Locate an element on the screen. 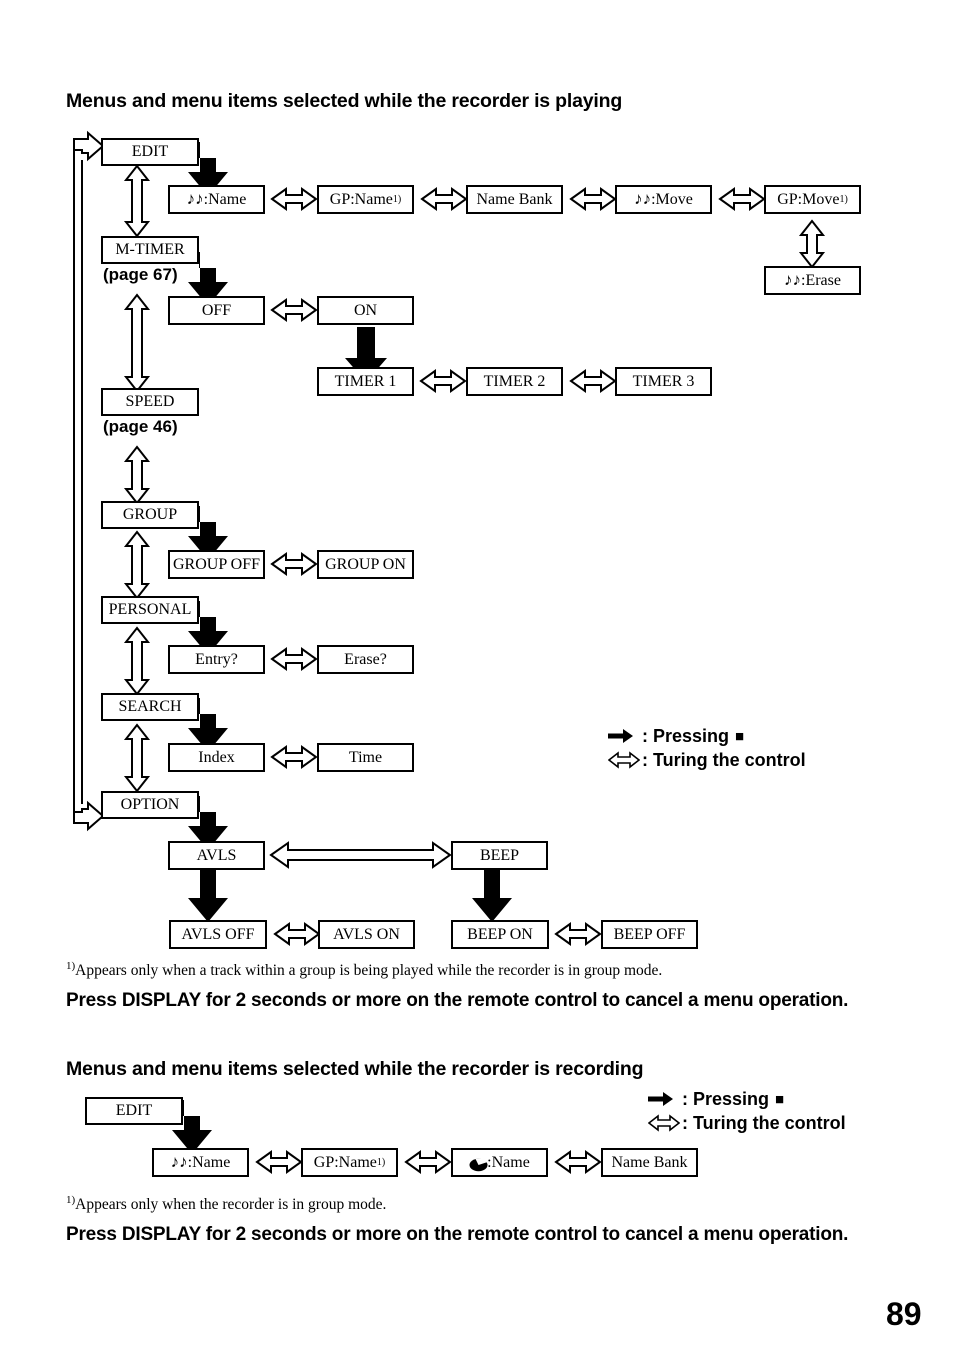 The height and width of the screenshot is (1357, 954). submenu-label: :Erase is located at coordinates (821, 280).